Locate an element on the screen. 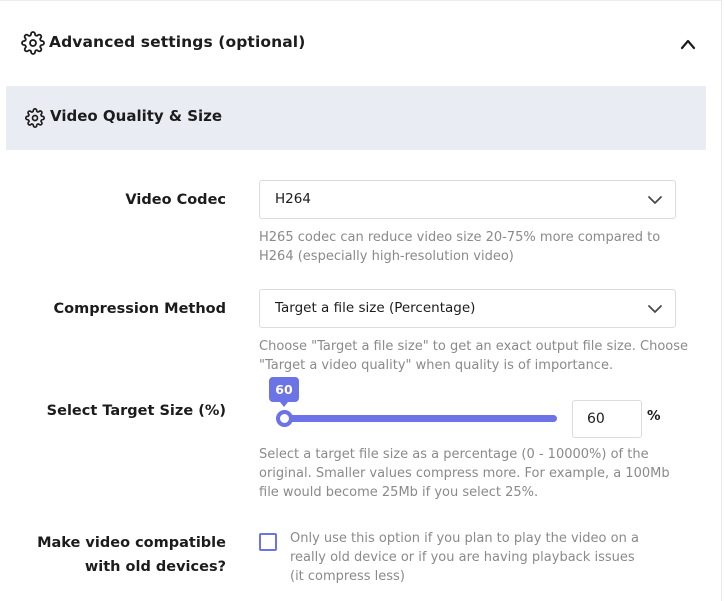 Image resolution: width=724 pixels, height=601 pixels. video-quality-section-header: Video Quality & Size is located at coordinates (356, 118).